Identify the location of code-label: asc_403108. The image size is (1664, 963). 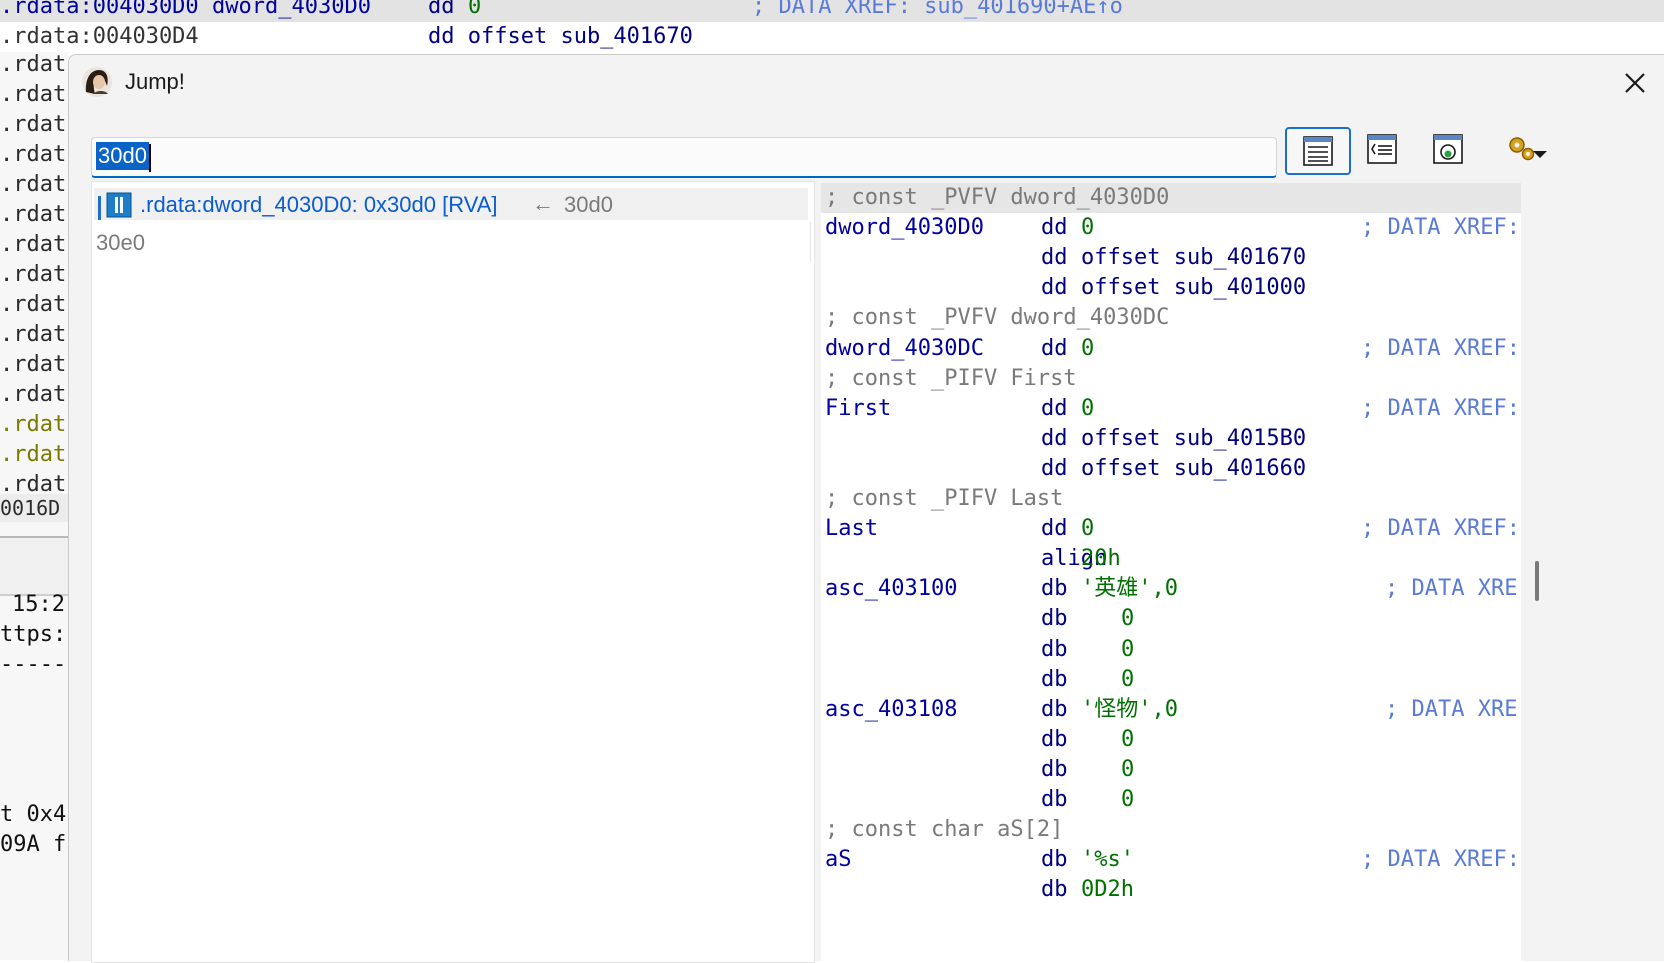
(891, 709).